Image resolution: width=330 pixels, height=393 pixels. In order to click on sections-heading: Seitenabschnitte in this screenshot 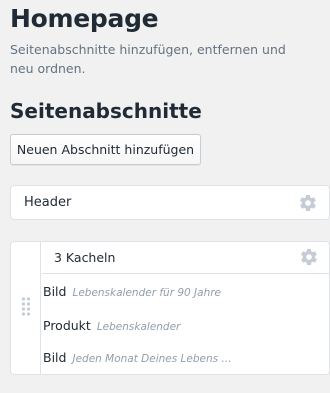, I will do `click(106, 111)`.